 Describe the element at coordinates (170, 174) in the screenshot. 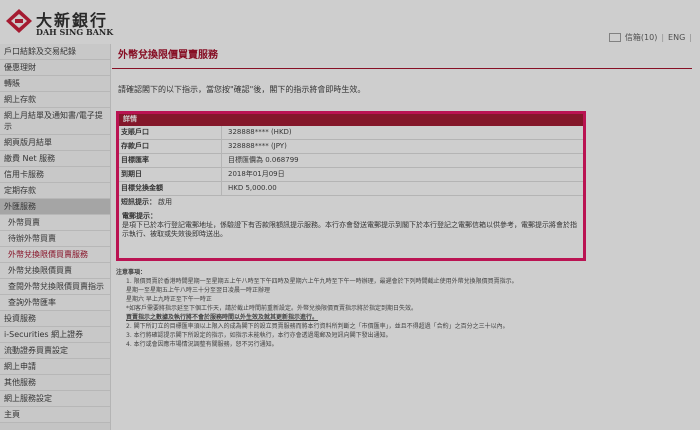

I see `detail-label: 到期日` at that location.